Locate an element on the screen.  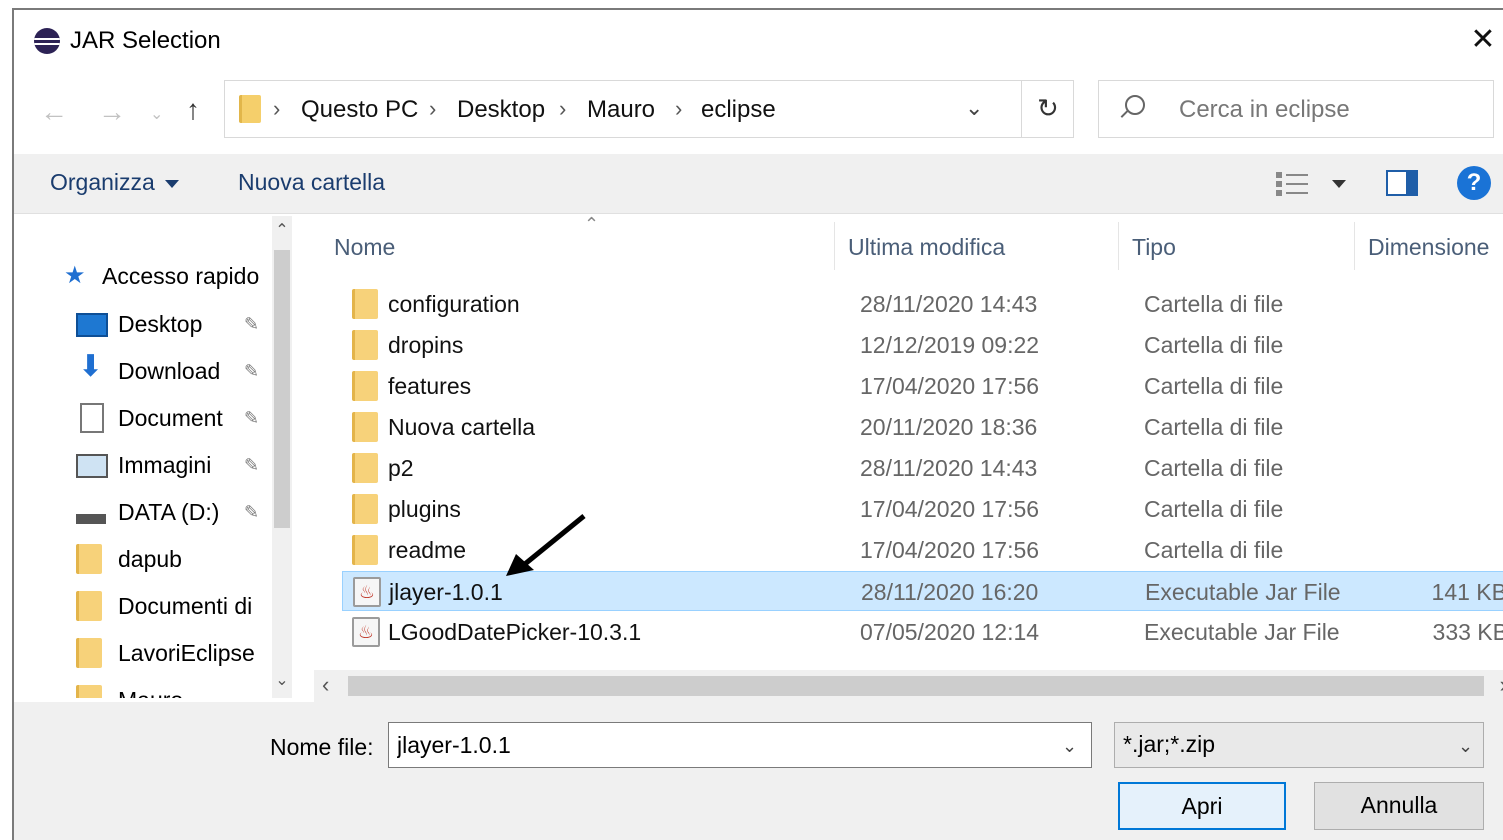
search-box: Cerca in eclipse is located at coordinates (1296, 109).